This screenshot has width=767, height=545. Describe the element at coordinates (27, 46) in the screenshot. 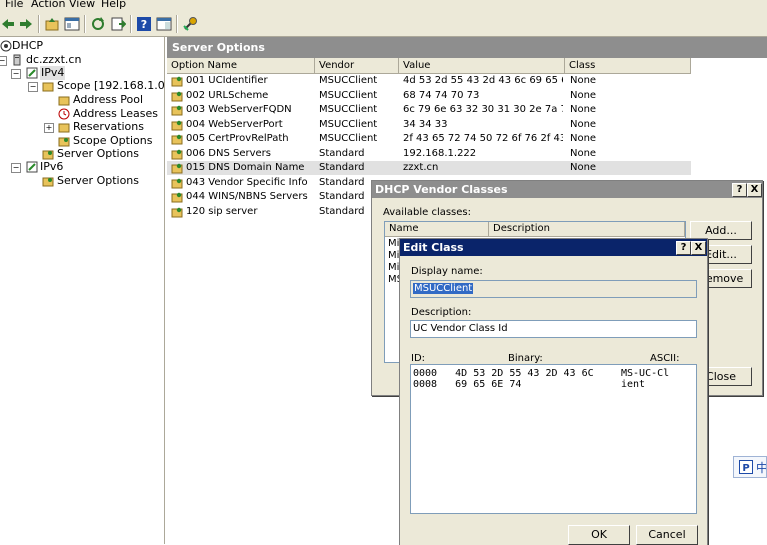

I see `tree-dhcp-root: DHCP` at that location.